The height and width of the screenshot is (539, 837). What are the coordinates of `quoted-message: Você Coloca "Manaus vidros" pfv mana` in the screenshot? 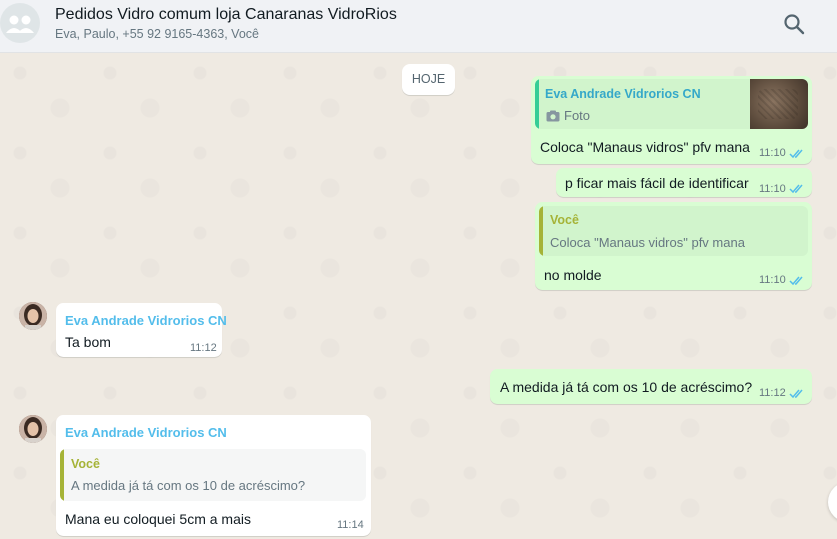 It's located at (673, 231).